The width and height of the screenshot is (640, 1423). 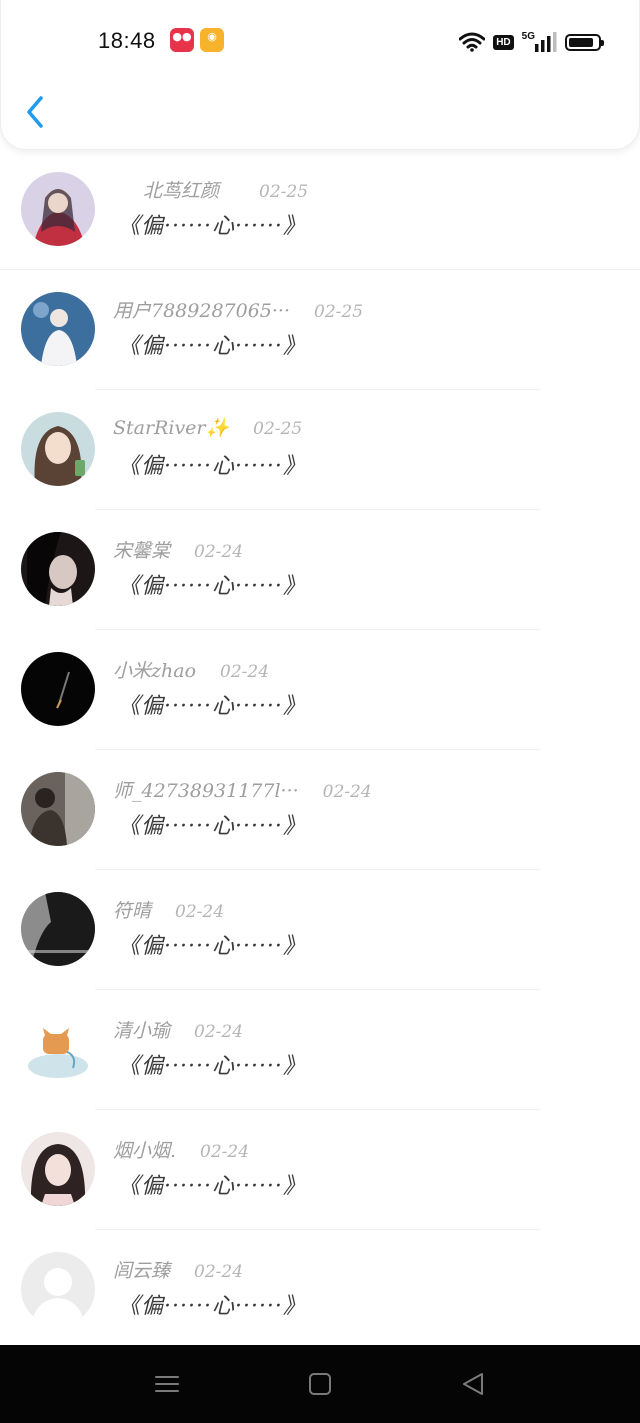 I want to click on user-name: StarRiver✨, so click(x=171, y=427).